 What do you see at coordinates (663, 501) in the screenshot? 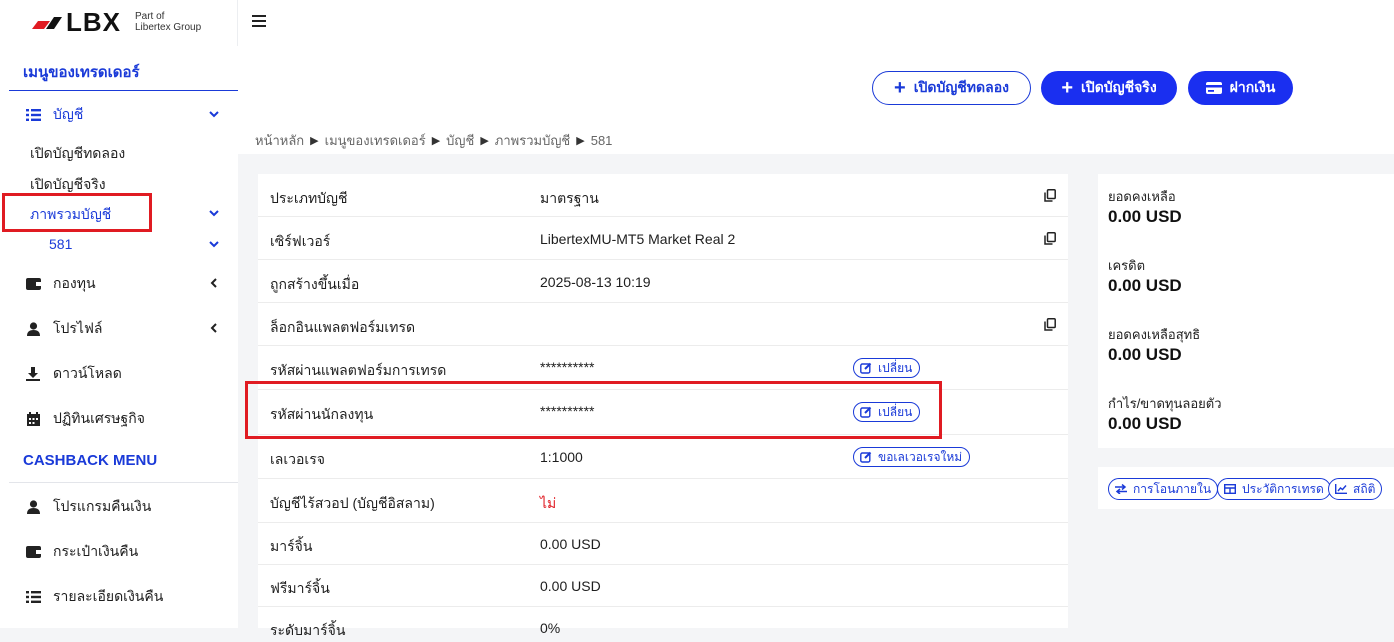
I see `table-row: บัญชีไร้สวอป (บัญชีอิสลาม) ไม่` at bounding box center [663, 501].